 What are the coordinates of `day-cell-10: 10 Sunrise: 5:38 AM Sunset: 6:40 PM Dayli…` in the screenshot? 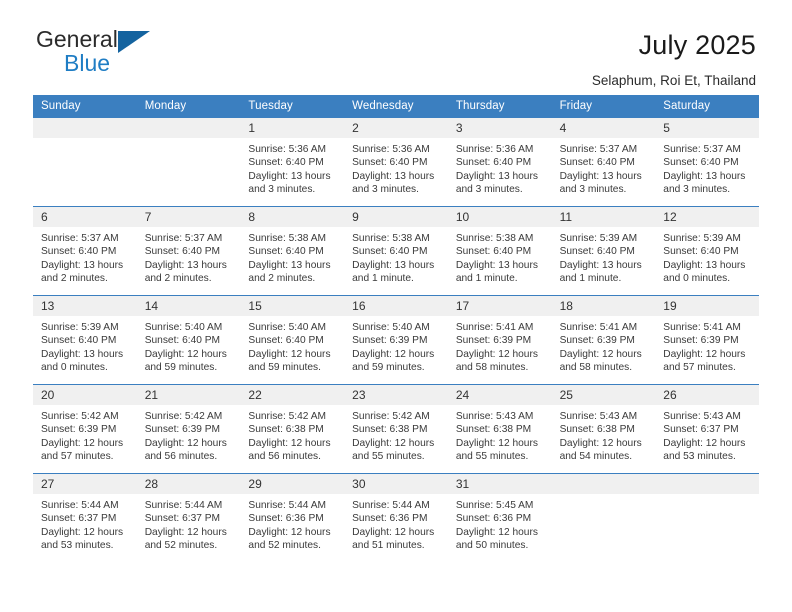 It's located at (499, 251).